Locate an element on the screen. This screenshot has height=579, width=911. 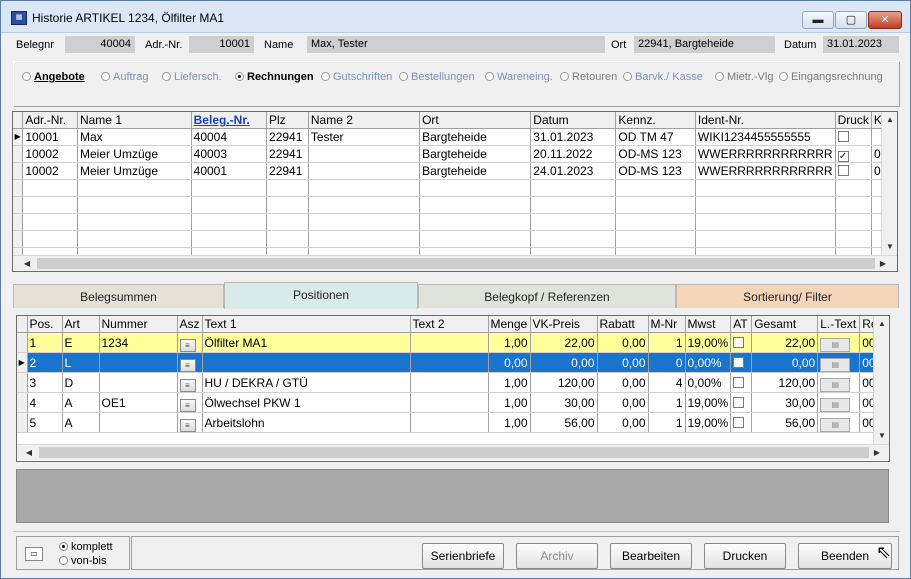
col-pos: Pos. is located at coordinates (45, 324).